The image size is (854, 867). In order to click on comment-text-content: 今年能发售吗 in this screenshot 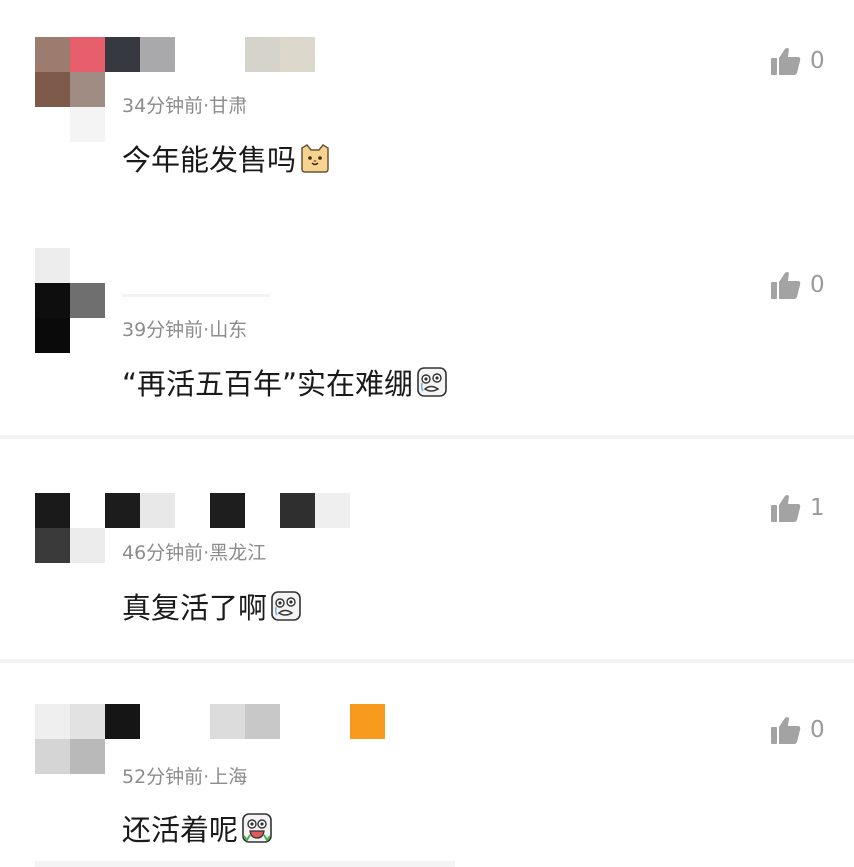, I will do `click(209, 160)`.